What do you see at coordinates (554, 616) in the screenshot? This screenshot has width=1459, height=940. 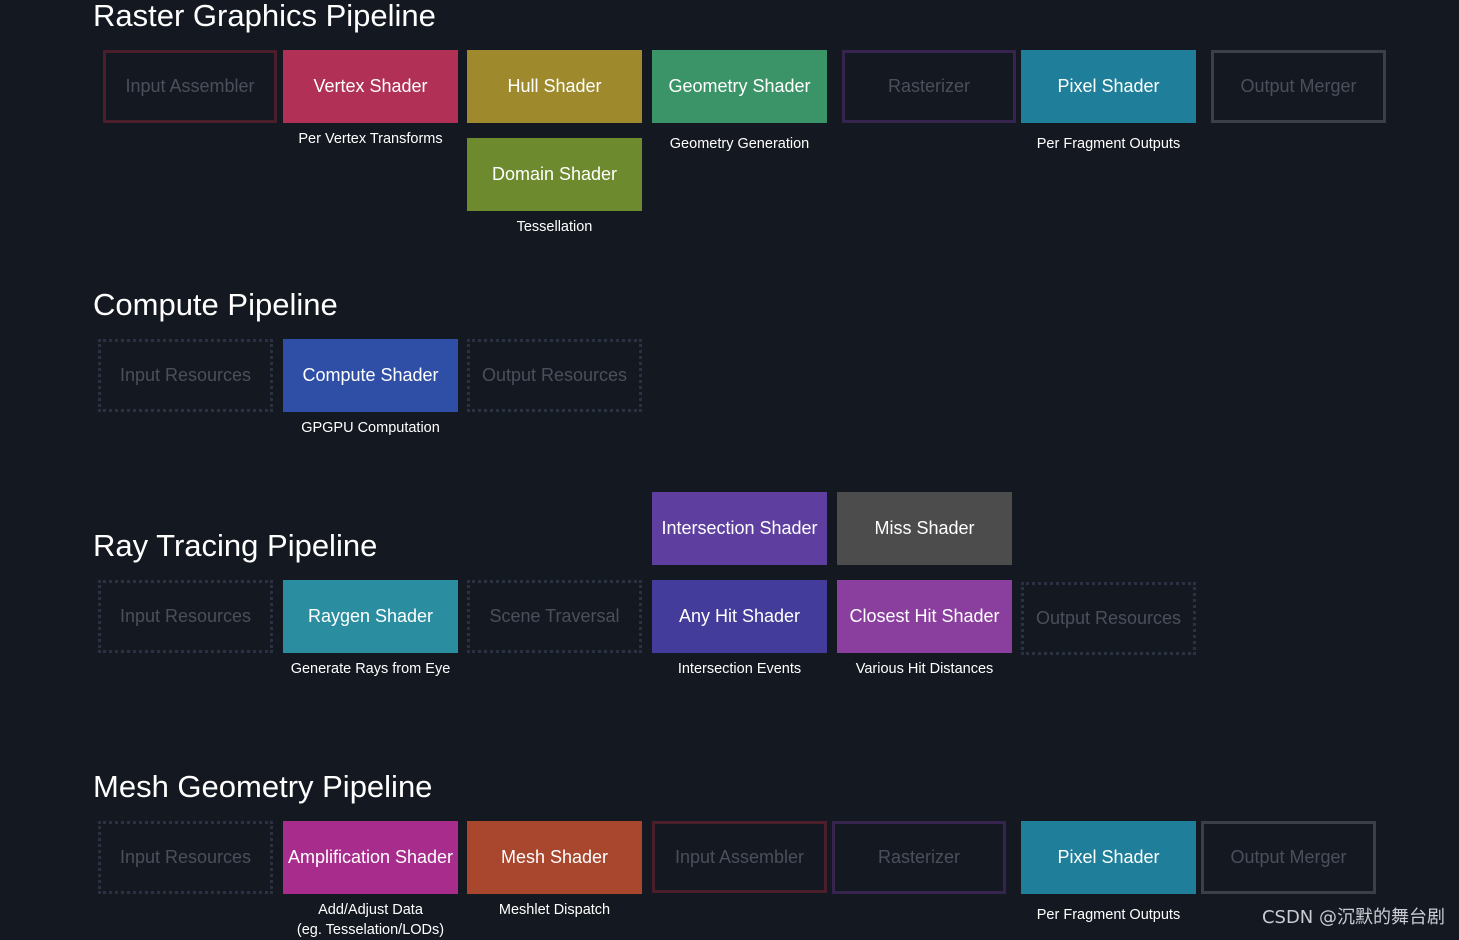 I see `rt-scene-traversal: Scene Traversal` at bounding box center [554, 616].